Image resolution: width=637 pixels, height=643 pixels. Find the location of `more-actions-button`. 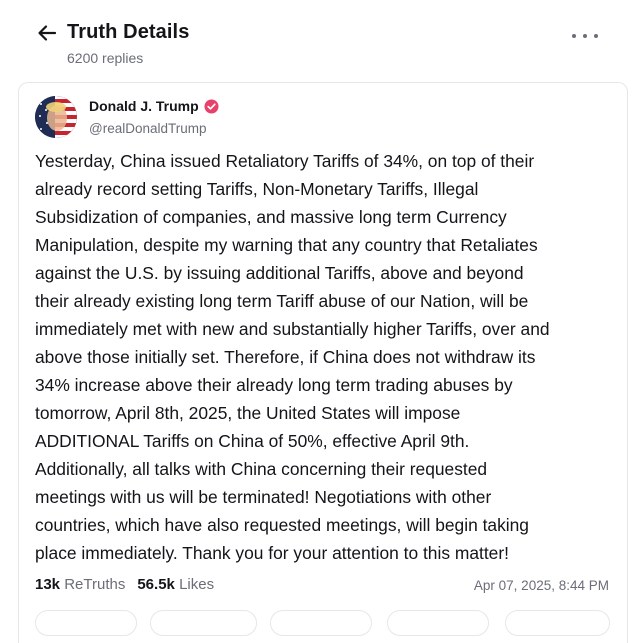

more-actions-button is located at coordinates (557, 623).